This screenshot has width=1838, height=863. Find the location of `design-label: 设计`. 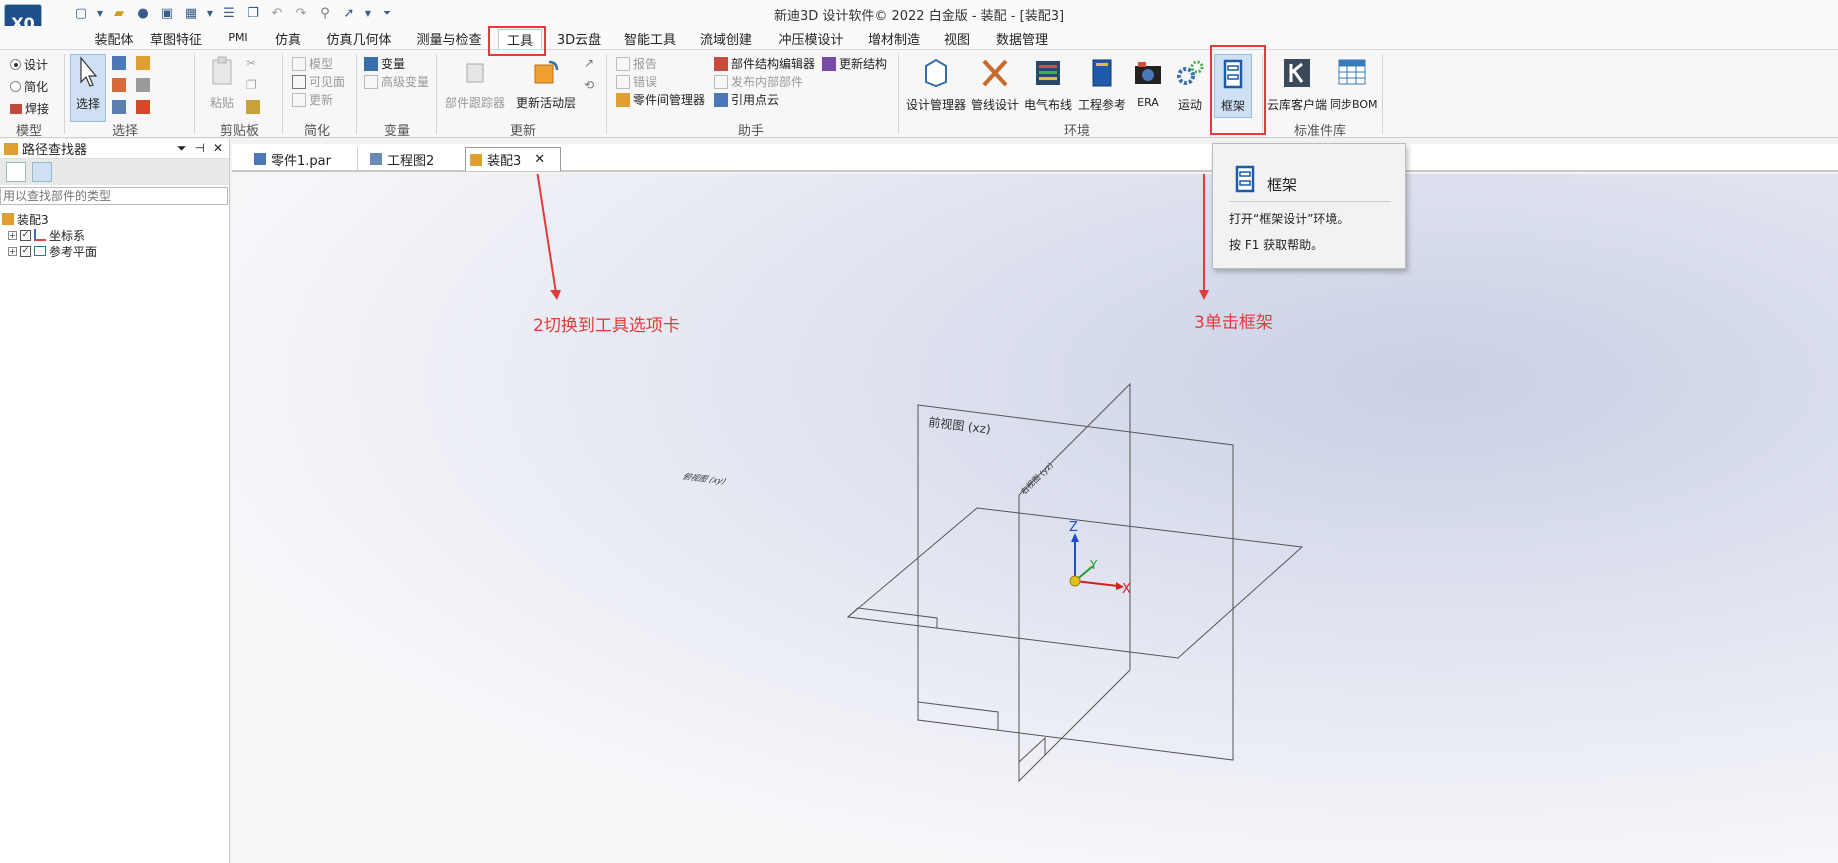

design-label: 设计 is located at coordinates (36, 65).